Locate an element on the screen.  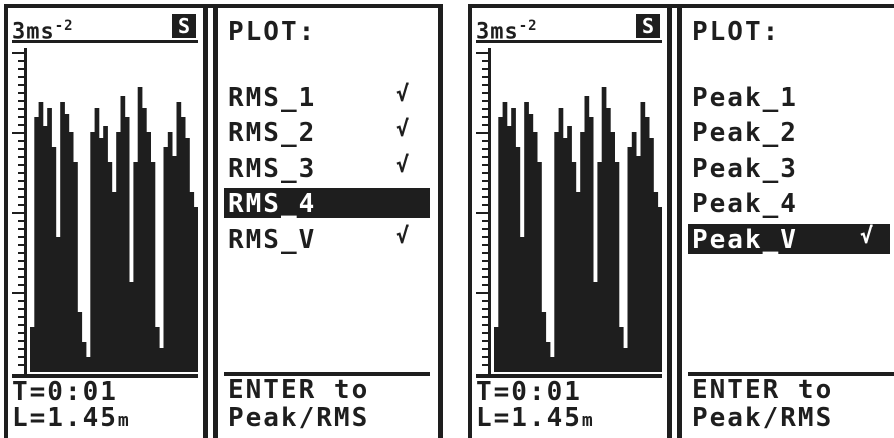
menu-item: Peak_2 is located at coordinates (789, 132).